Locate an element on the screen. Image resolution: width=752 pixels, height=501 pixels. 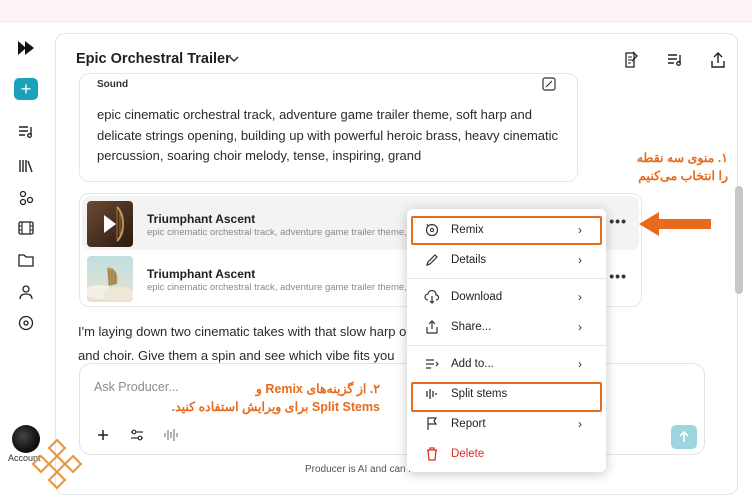
top-strip is located at coordinates (376, 11).